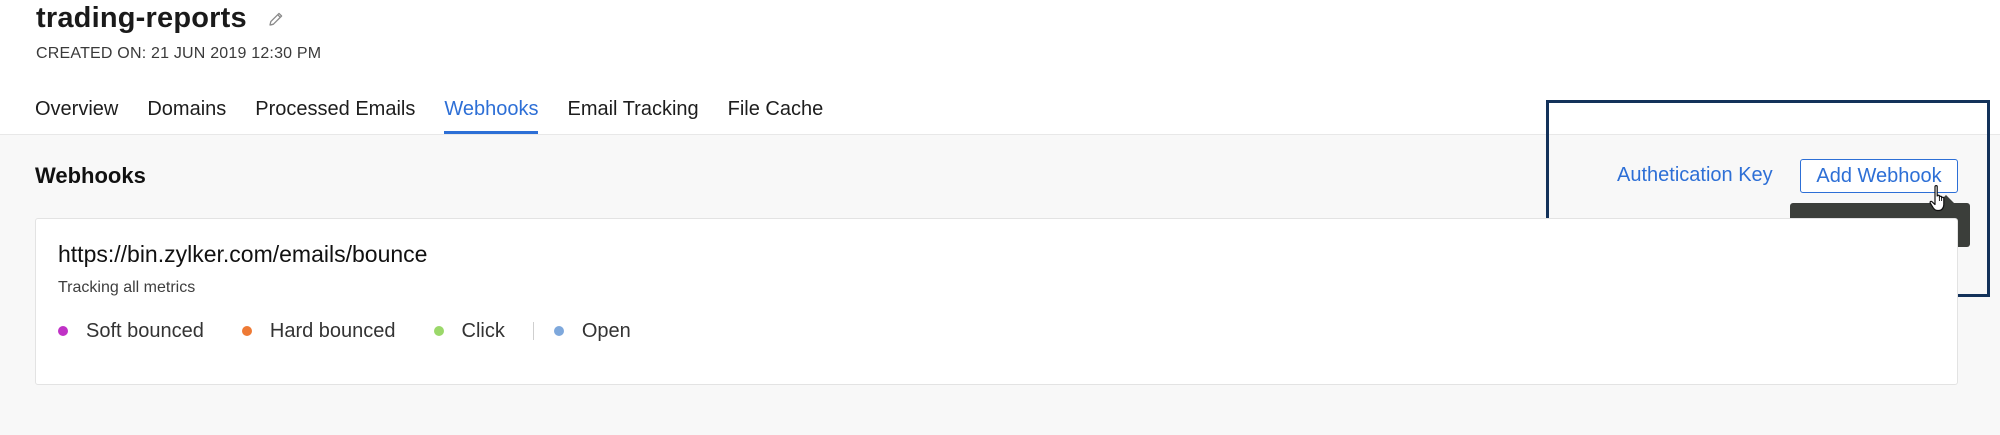 The width and height of the screenshot is (2000, 435). What do you see at coordinates (332, 330) in the screenshot?
I see `metric-label: Hard bounced` at bounding box center [332, 330].